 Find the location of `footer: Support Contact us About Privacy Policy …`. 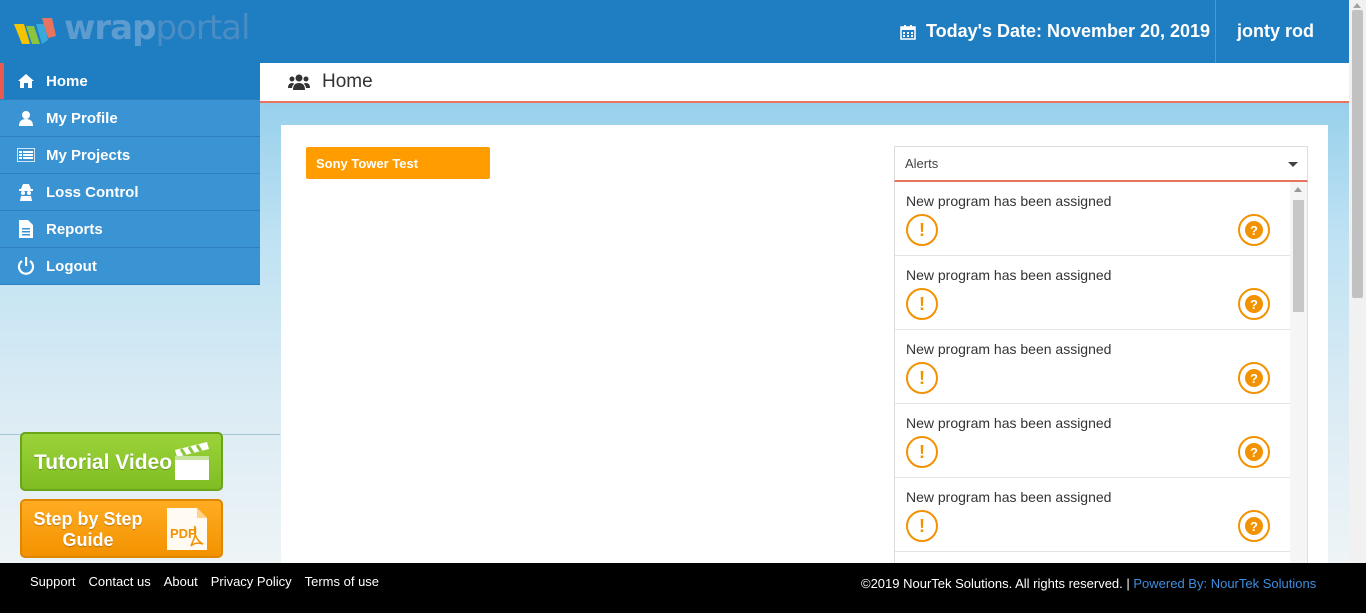

footer: Support Contact us About Privacy Policy … is located at coordinates (683, 588).